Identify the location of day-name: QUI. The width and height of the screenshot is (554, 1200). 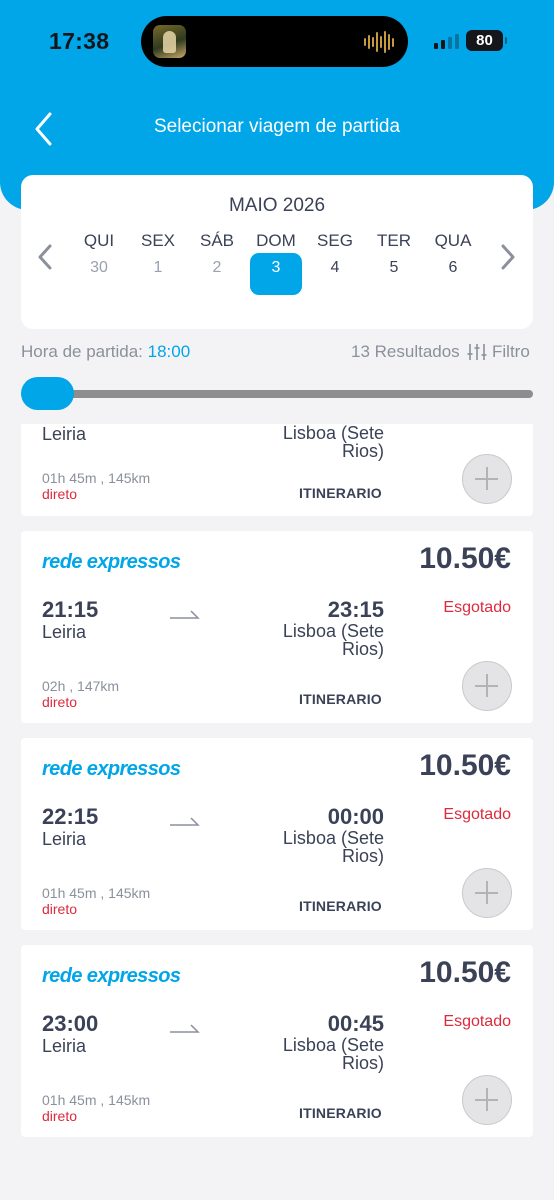
(99, 240).